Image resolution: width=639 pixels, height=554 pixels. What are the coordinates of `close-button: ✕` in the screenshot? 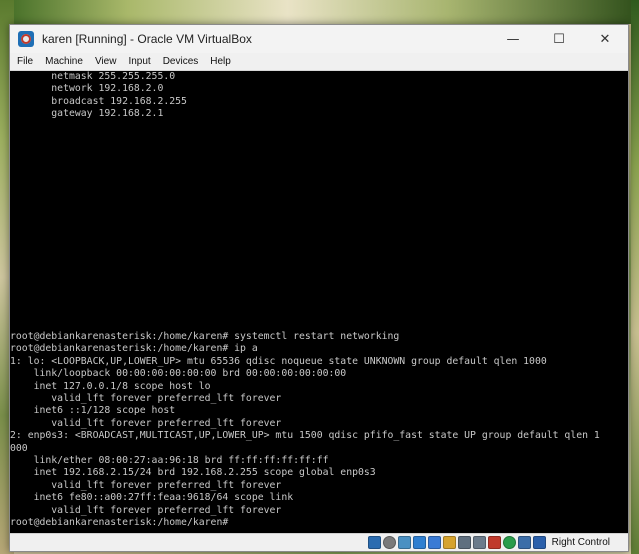 It's located at (605, 39).